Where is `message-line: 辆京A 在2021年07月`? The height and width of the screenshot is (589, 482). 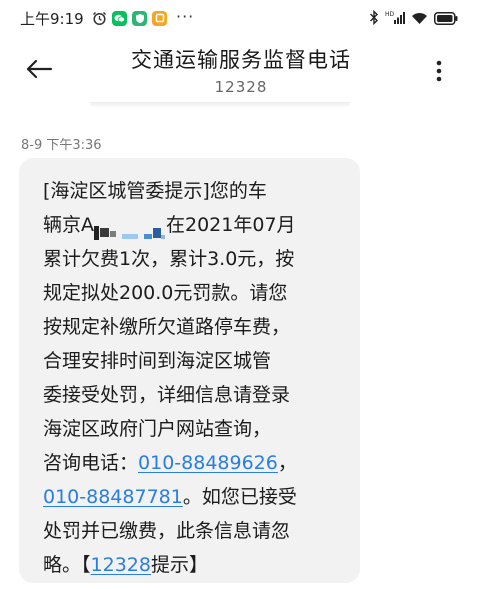 message-line: 辆京A 在2021年07月 is located at coordinates (195, 225).